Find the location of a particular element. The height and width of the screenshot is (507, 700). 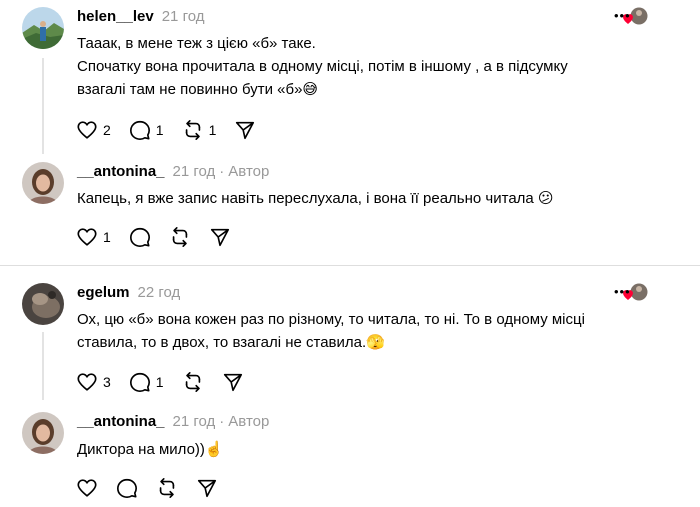

action-bar: 2 1 1 is located at coordinates (175, 130).